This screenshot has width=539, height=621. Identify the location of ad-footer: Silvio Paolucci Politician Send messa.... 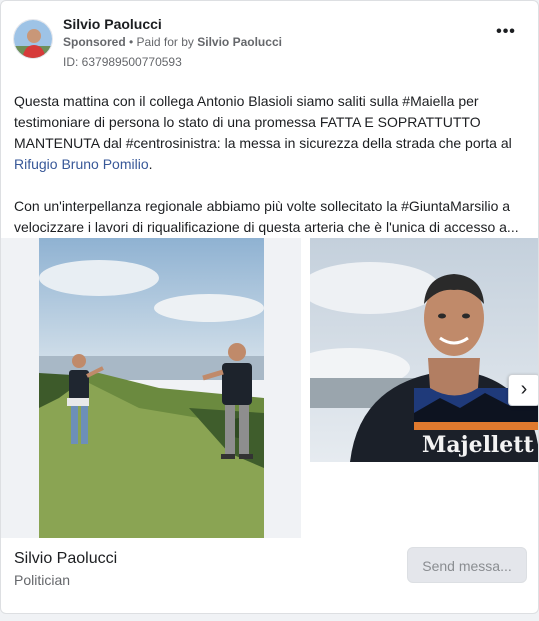
(269, 575).